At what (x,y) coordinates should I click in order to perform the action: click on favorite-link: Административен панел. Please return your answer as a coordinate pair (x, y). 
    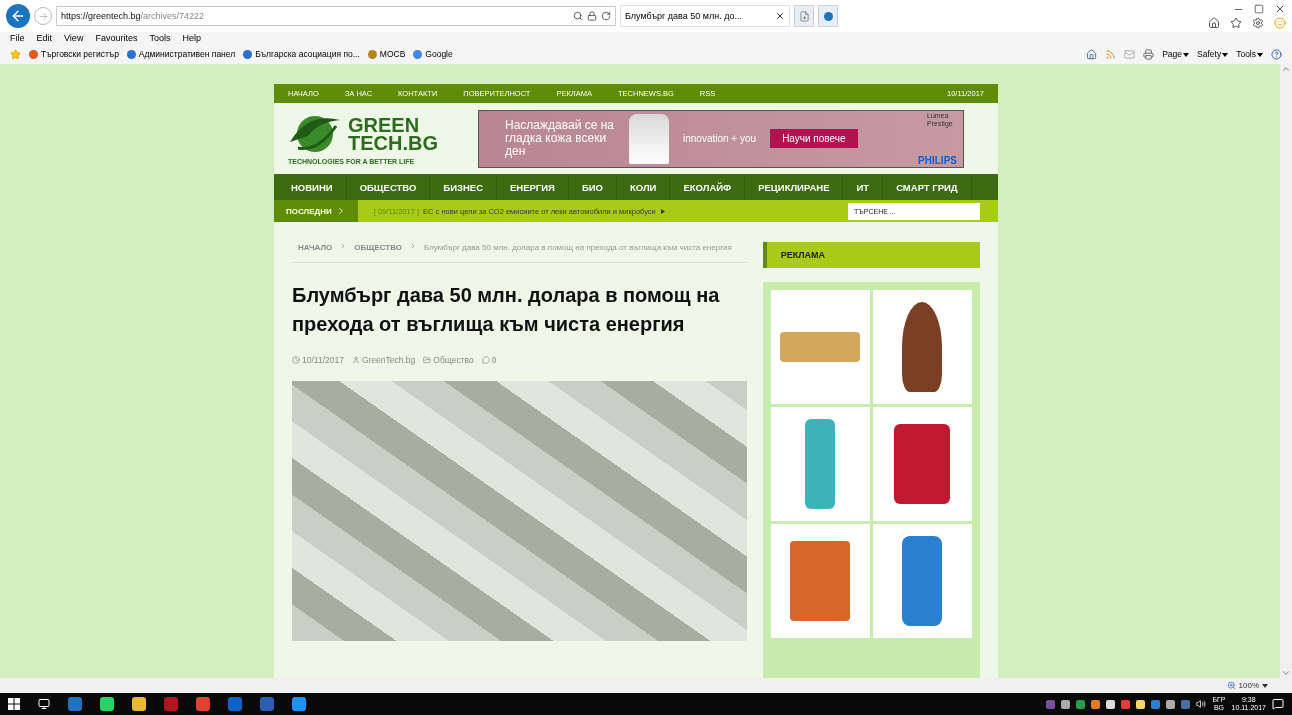
    Looking at the image, I should click on (181, 54).